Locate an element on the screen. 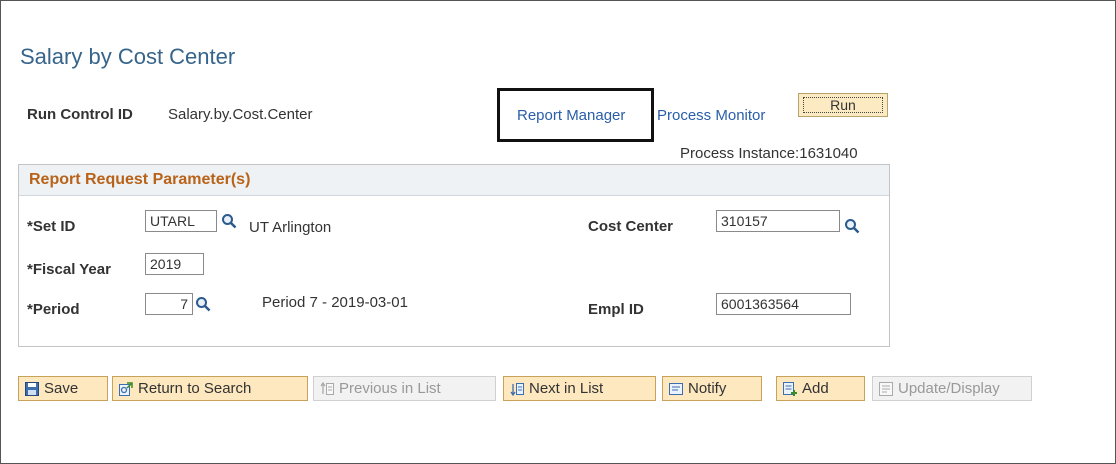 The height and width of the screenshot is (464, 1116). save-icon is located at coordinates (32, 388).